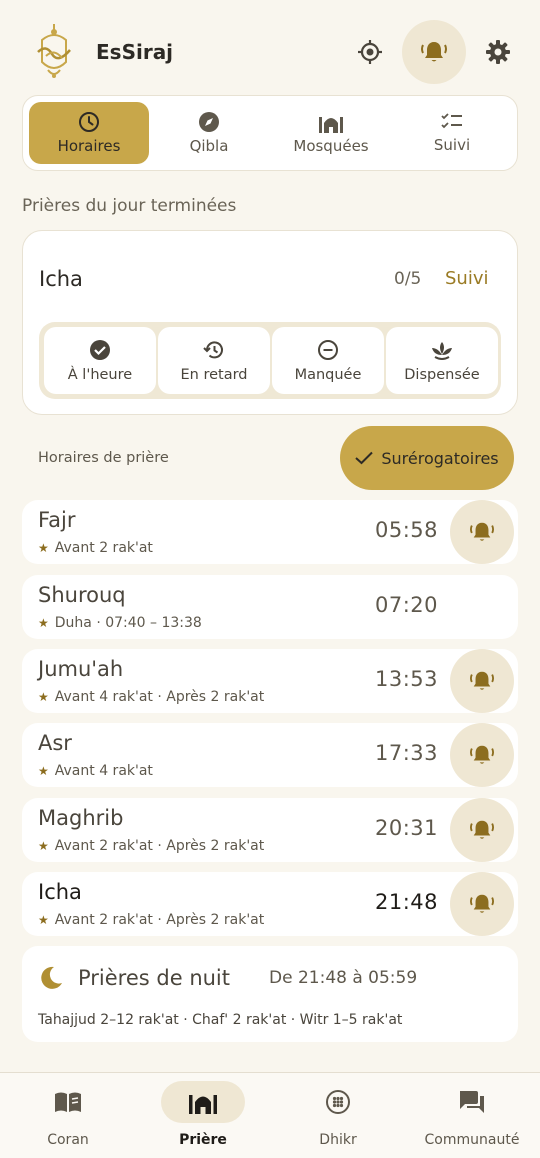  What do you see at coordinates (472, 1116) in the screenshot?
I see `nav-communaute: Communauté` at bounding box center [472, 1116].